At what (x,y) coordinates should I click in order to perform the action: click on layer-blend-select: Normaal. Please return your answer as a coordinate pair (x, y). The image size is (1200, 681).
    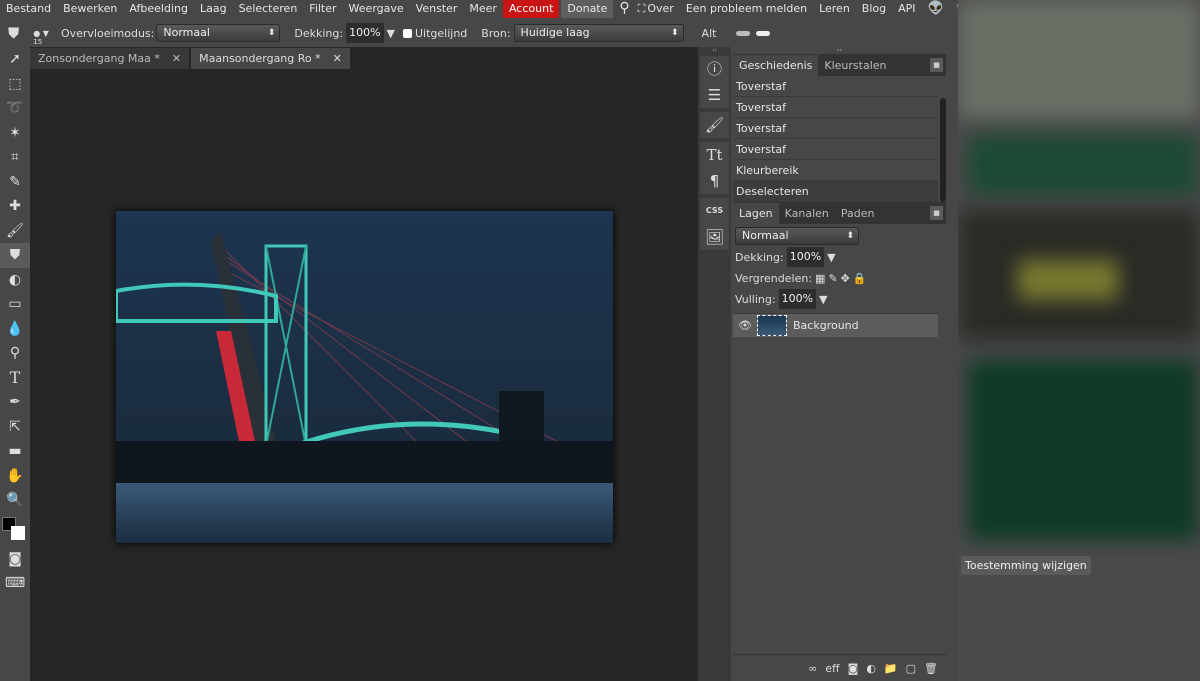
    Looking at the image, I should click on (797, 236).